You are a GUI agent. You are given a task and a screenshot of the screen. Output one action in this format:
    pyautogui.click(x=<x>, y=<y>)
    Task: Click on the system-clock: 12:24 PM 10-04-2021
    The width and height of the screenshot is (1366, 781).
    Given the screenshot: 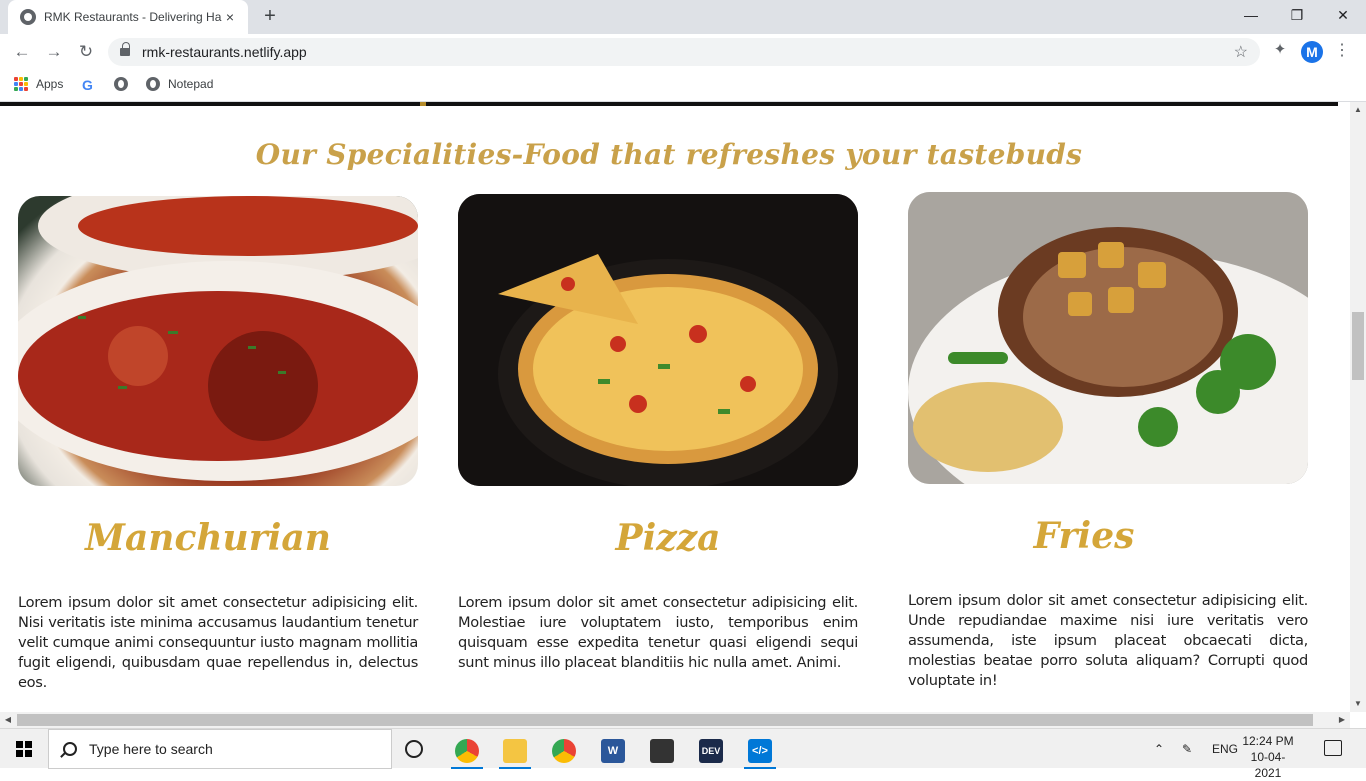 What is the action you would take?
    pyautogui.click(x=1268, y=757)
    